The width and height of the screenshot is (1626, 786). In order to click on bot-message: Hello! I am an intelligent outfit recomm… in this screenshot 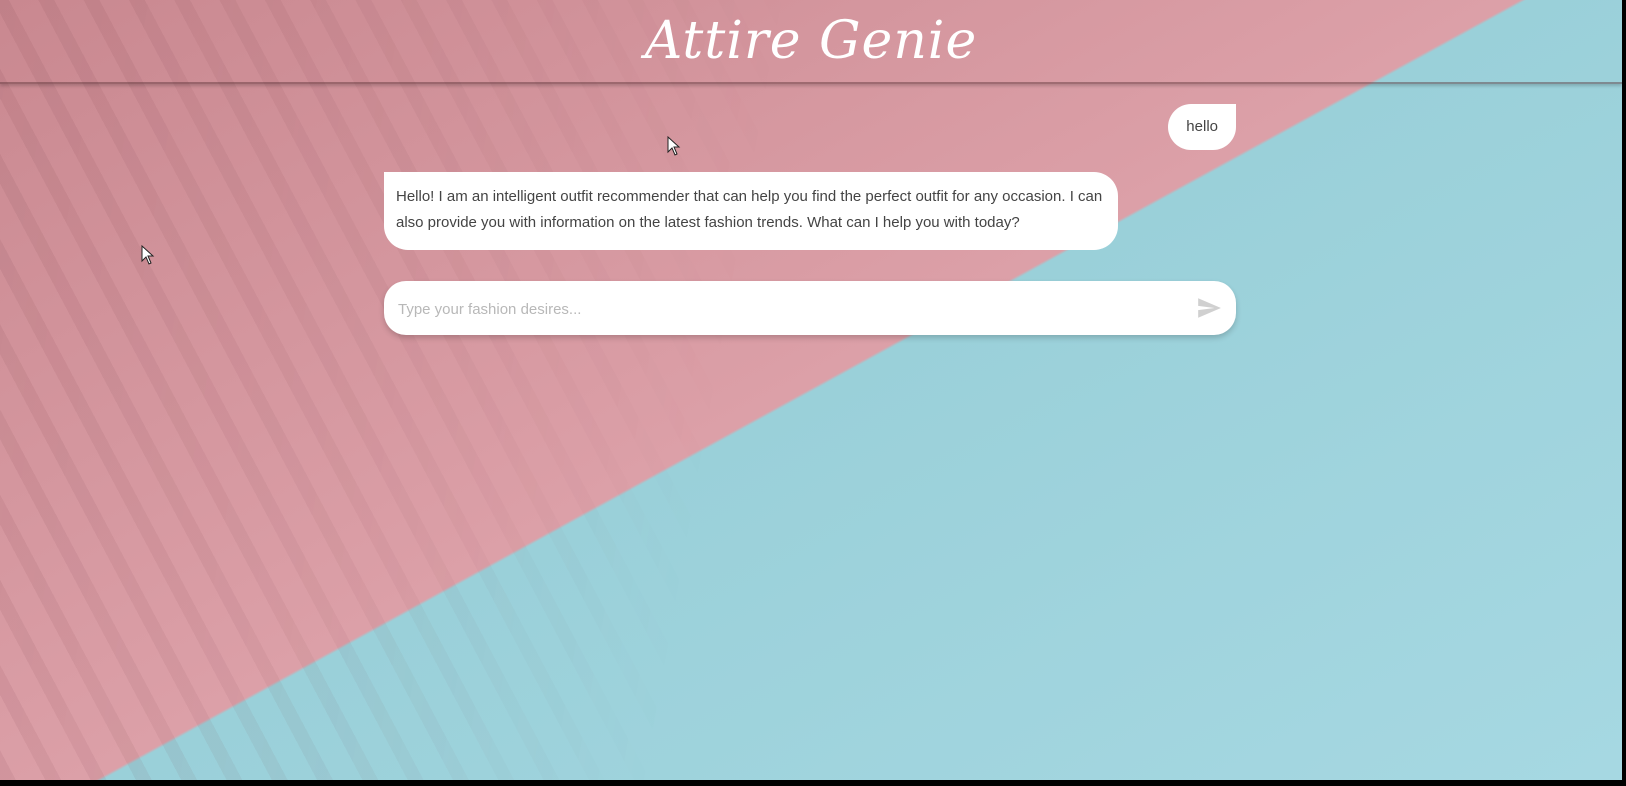, I will do `click(751, 211)`.